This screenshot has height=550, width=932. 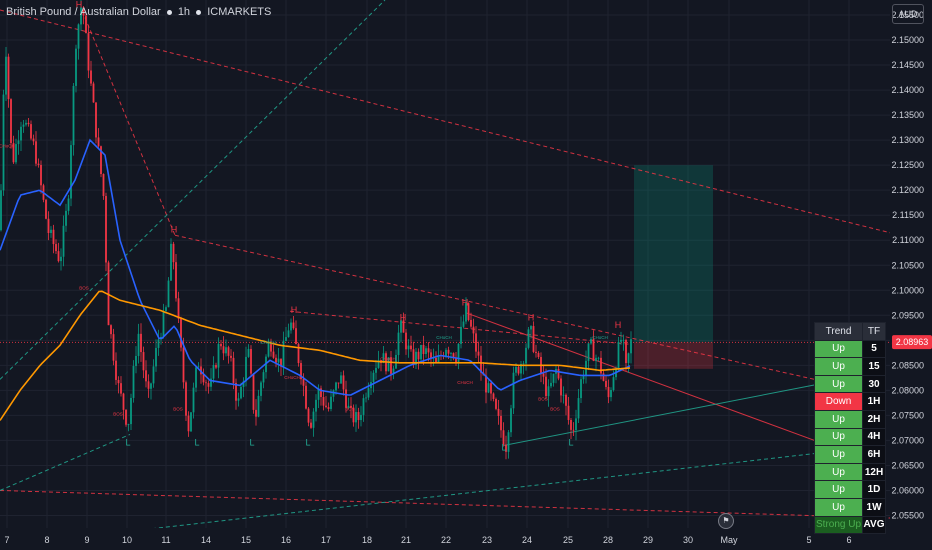 I want to click on y-tick-label: 2.14500, so click(x=907, y=65).